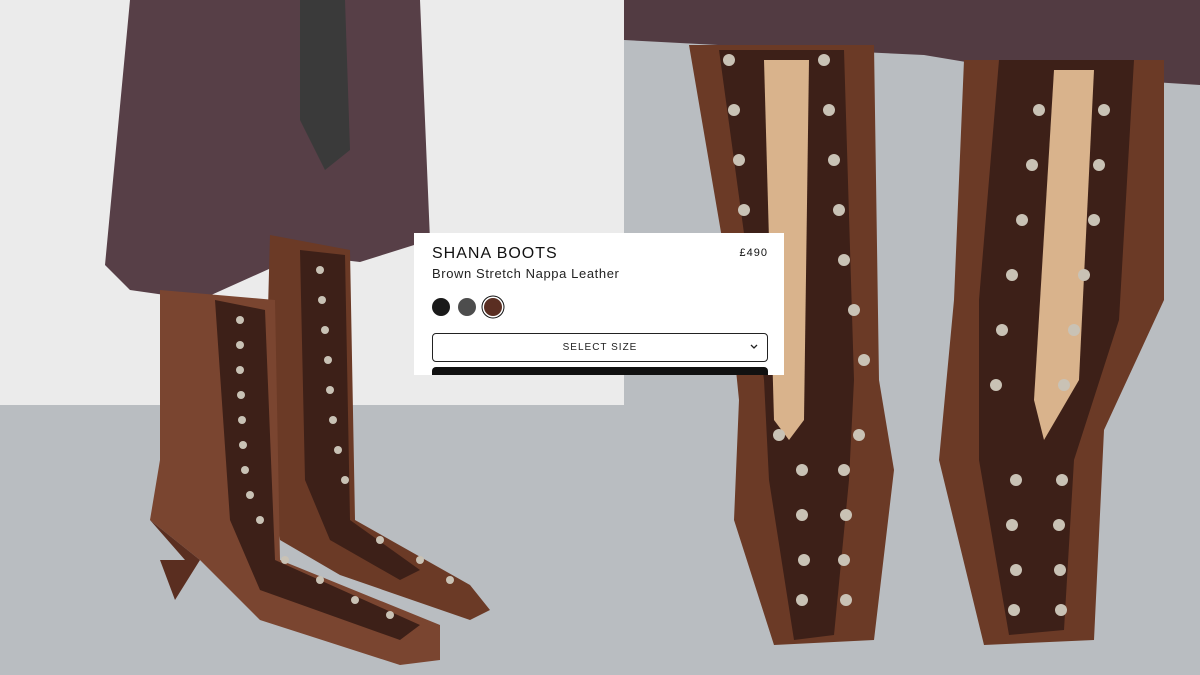 The image size is (1200, 675). I want to click on product-header: SHANA BOOTS £490, so click(600, 254).